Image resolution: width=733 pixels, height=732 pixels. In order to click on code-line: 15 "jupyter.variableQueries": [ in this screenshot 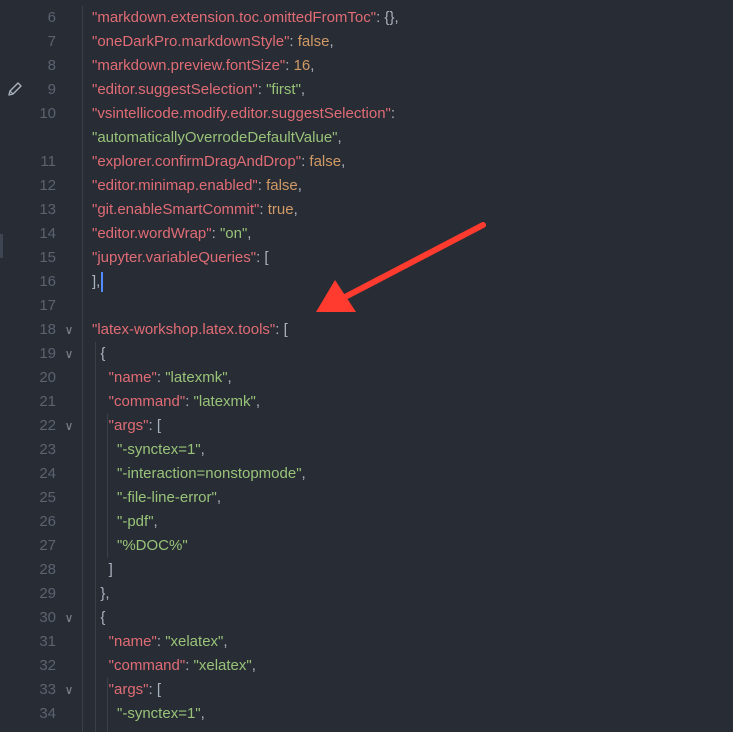, I will do `click(366, 258)`.